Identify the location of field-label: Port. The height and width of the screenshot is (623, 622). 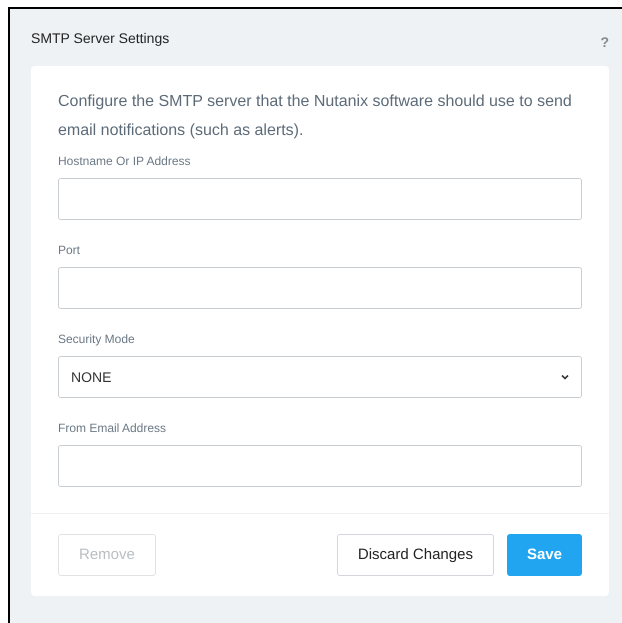
(70, 250).